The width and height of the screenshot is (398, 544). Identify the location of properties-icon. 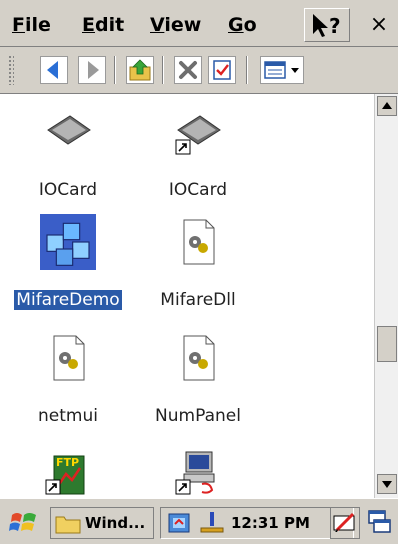
(222, 70).